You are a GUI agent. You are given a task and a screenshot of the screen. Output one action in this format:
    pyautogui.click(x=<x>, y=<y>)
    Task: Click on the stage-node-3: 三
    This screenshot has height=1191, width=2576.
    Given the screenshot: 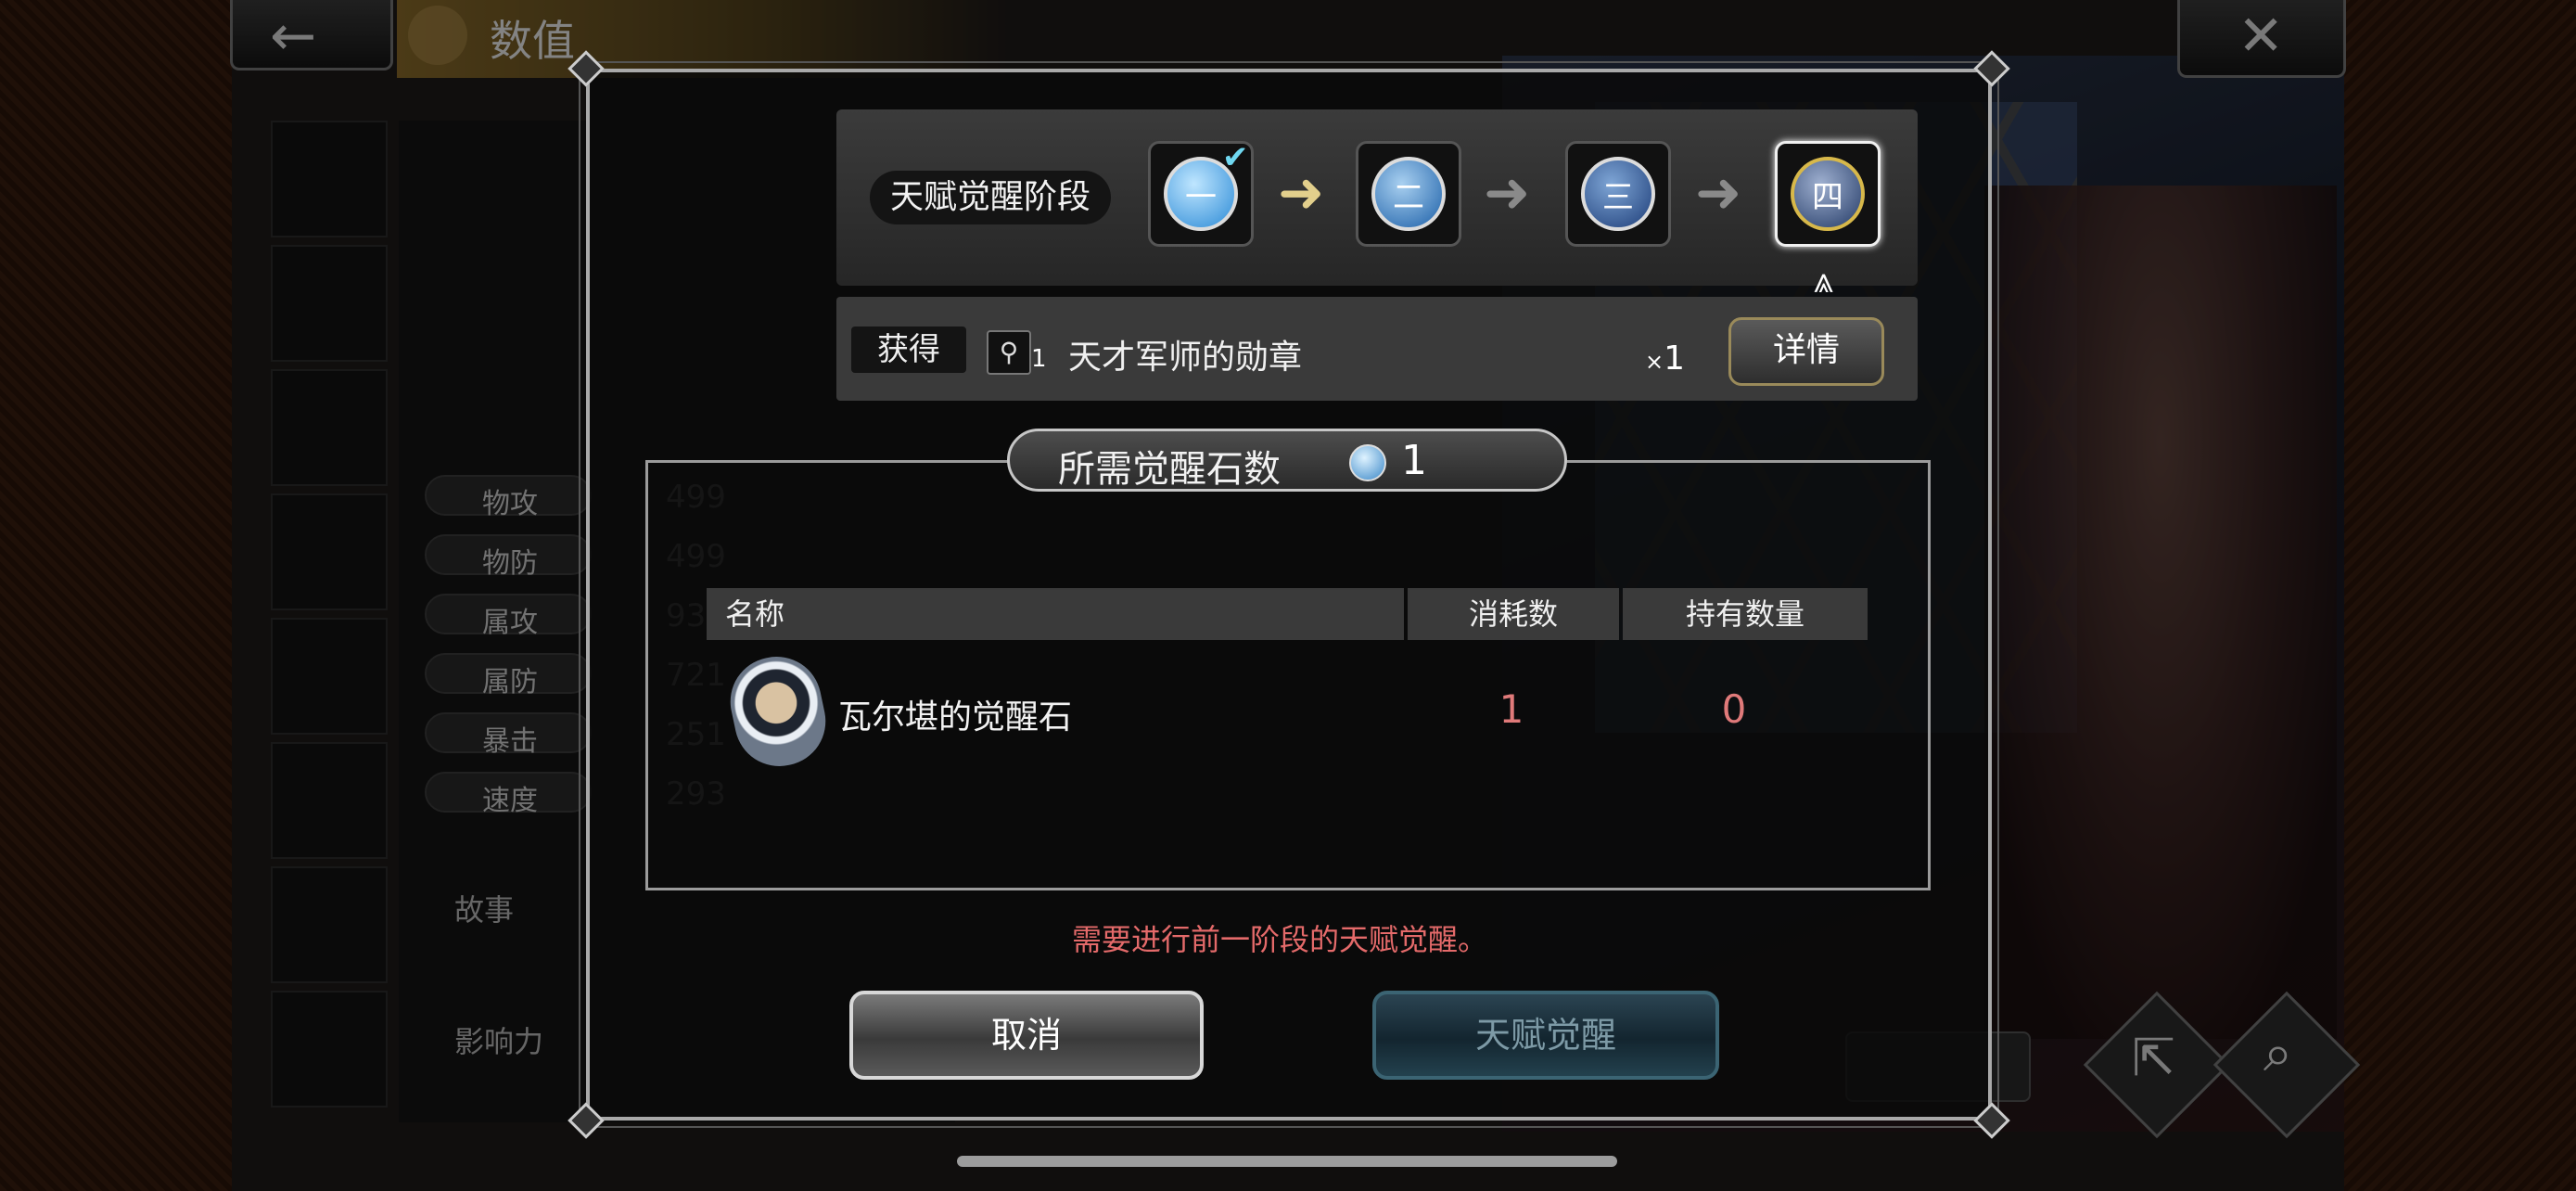 What is the action you would take?
    pyautogui.click(x=1618, y=194)
    